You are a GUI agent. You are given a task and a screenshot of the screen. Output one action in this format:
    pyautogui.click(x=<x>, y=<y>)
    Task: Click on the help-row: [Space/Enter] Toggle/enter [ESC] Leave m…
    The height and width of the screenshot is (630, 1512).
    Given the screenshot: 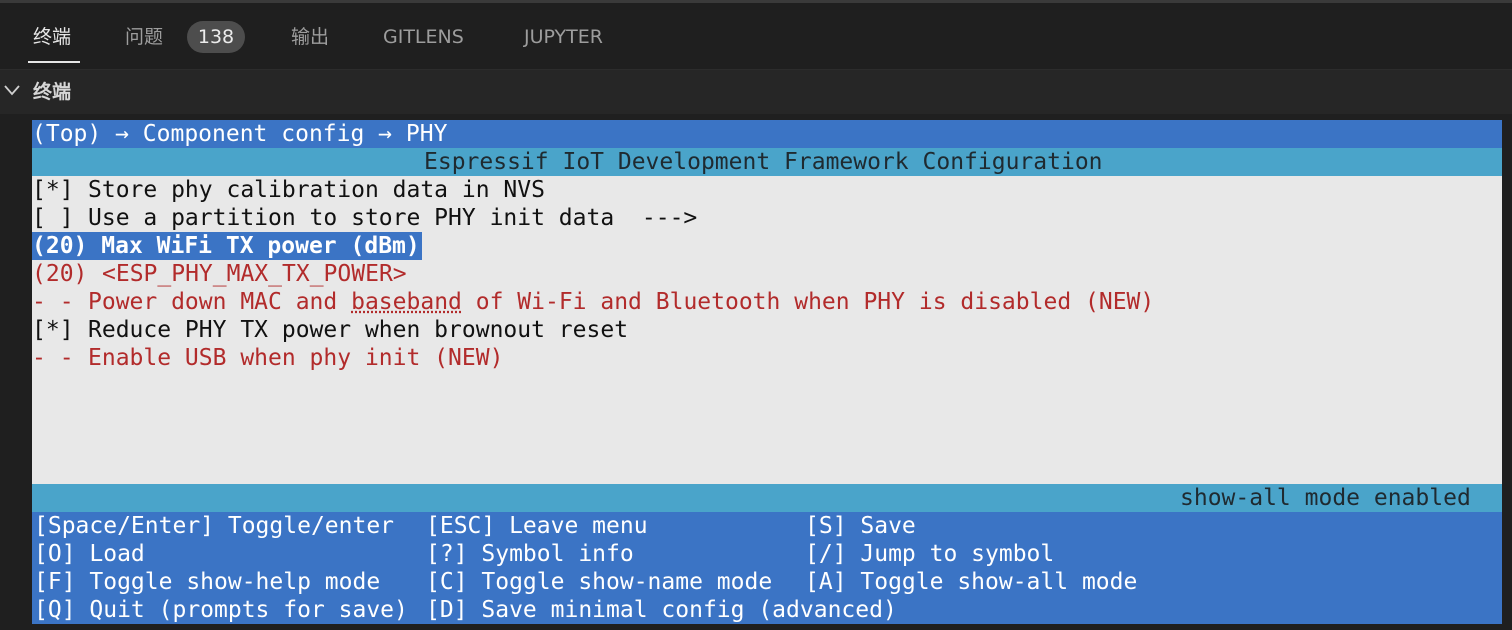 What is the action you would take?
    pyautogui.click(x=767, y=526)
    